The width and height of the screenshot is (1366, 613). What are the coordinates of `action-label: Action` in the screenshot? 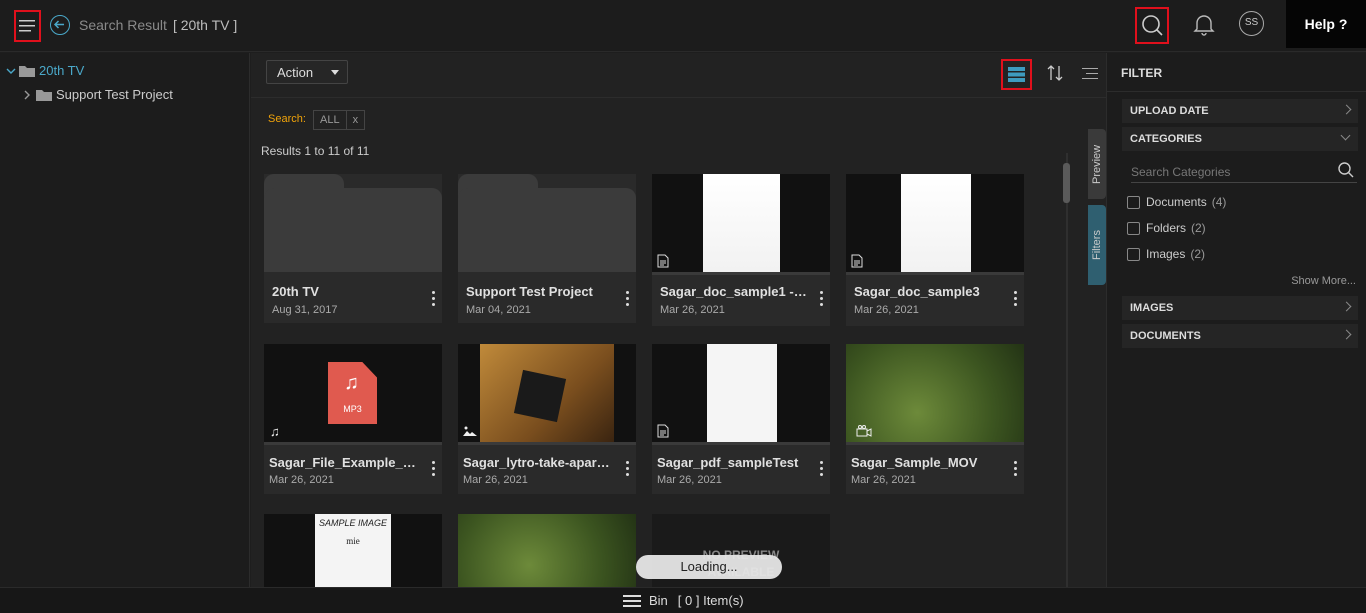 It's located at (295, 72).